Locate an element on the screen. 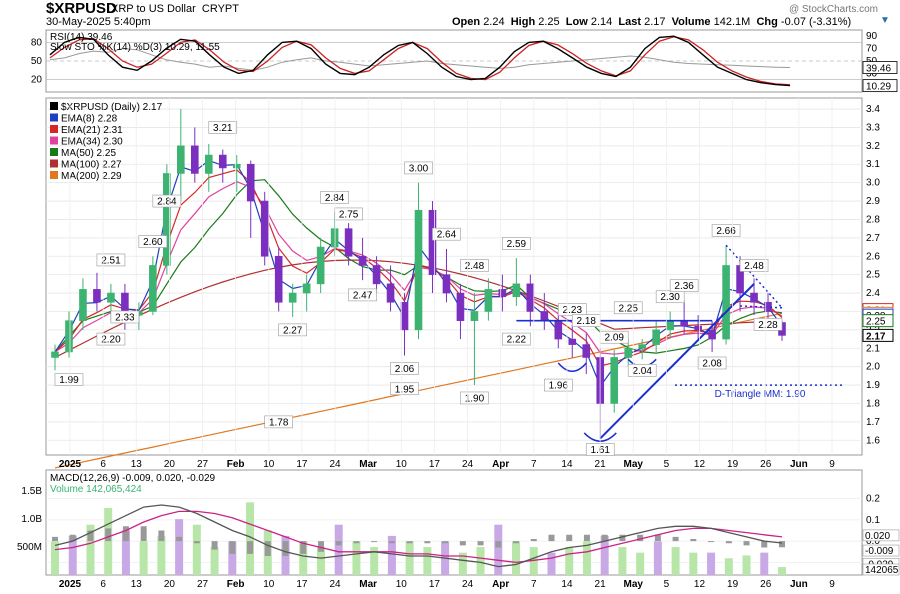  price-right-tick: 3.2 is located at coordinates (873, 146).